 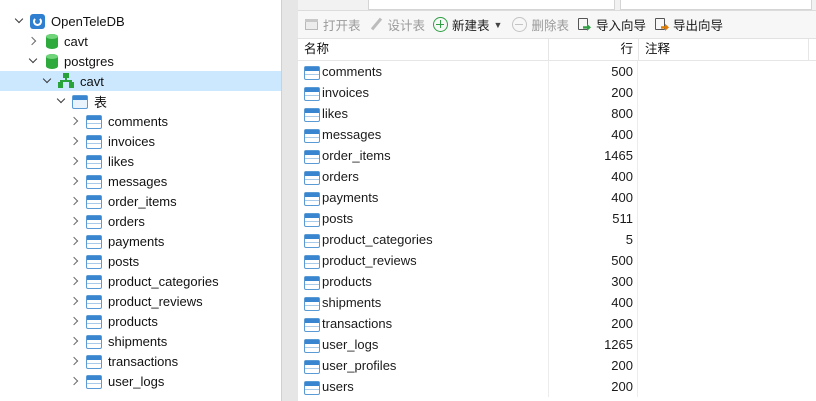 I want to click on table-name-cell: orders, so click(x=426, y=176).